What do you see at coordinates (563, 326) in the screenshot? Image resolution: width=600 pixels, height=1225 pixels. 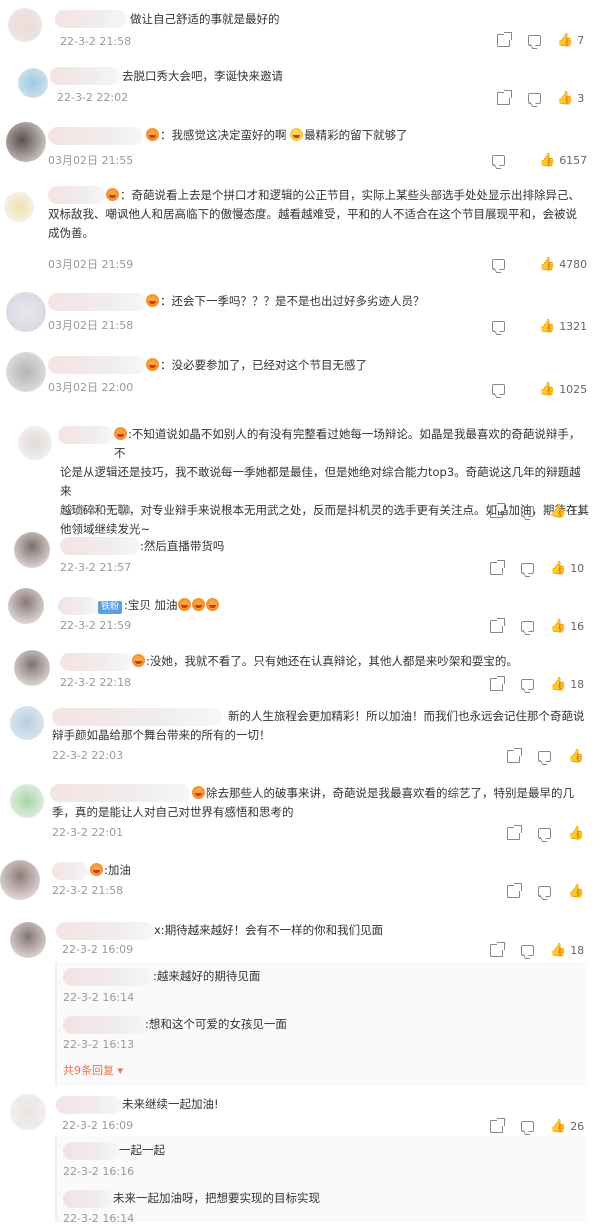 I see `like-button: 👍 1321` at bounding box center [563, 326].